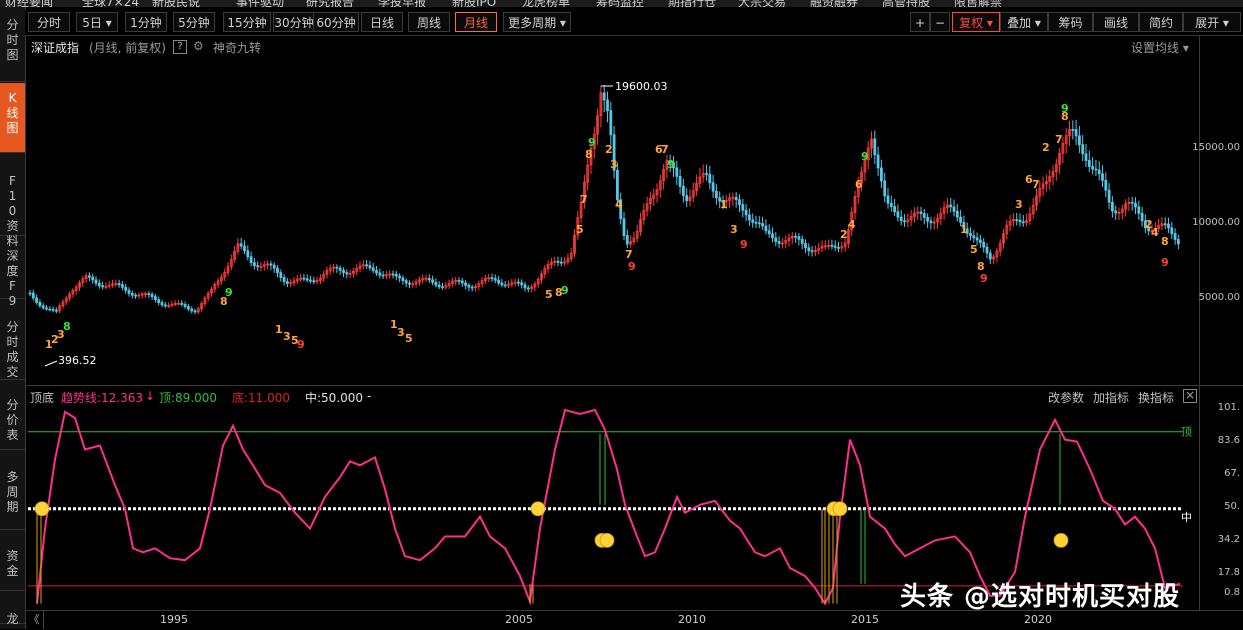 Image resolution: width=1243 pixels, height=630 pixels. I want to click on sidebar-tab: 资金, so click(12, 566).